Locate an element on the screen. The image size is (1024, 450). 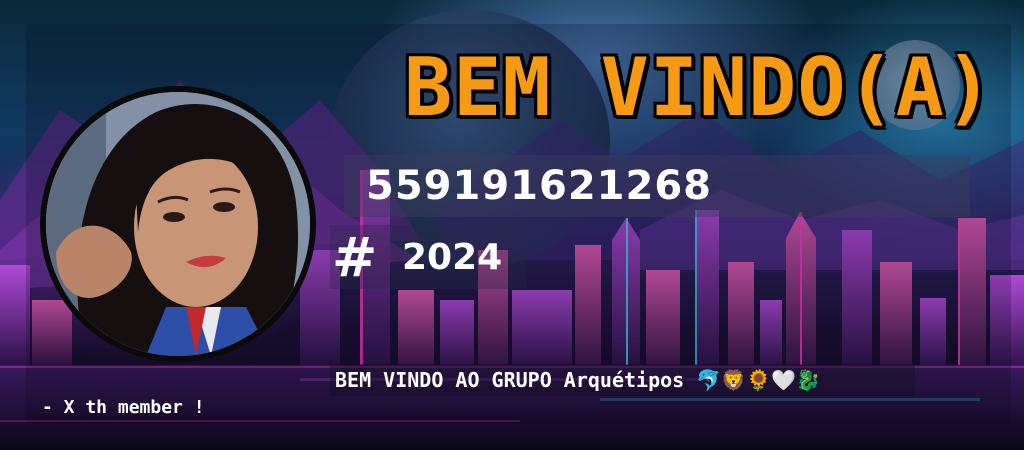
welcome-title: BEM VINDO(A) is located at coordinates (699, 87).